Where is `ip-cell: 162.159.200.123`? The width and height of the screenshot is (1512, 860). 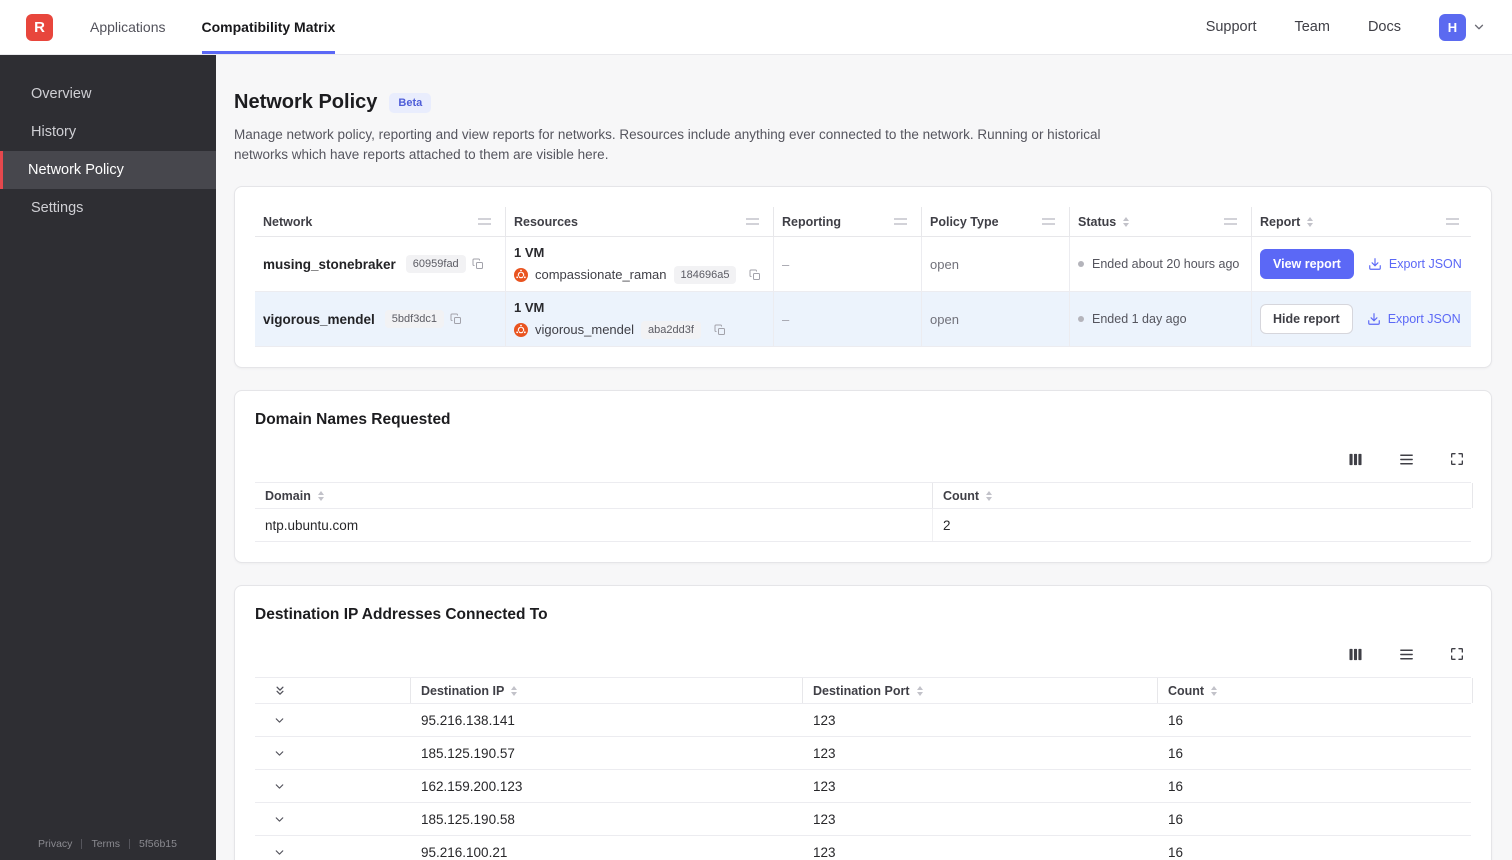
ip-cell: 162.159.200.123 is located at coordinates (472, 786).